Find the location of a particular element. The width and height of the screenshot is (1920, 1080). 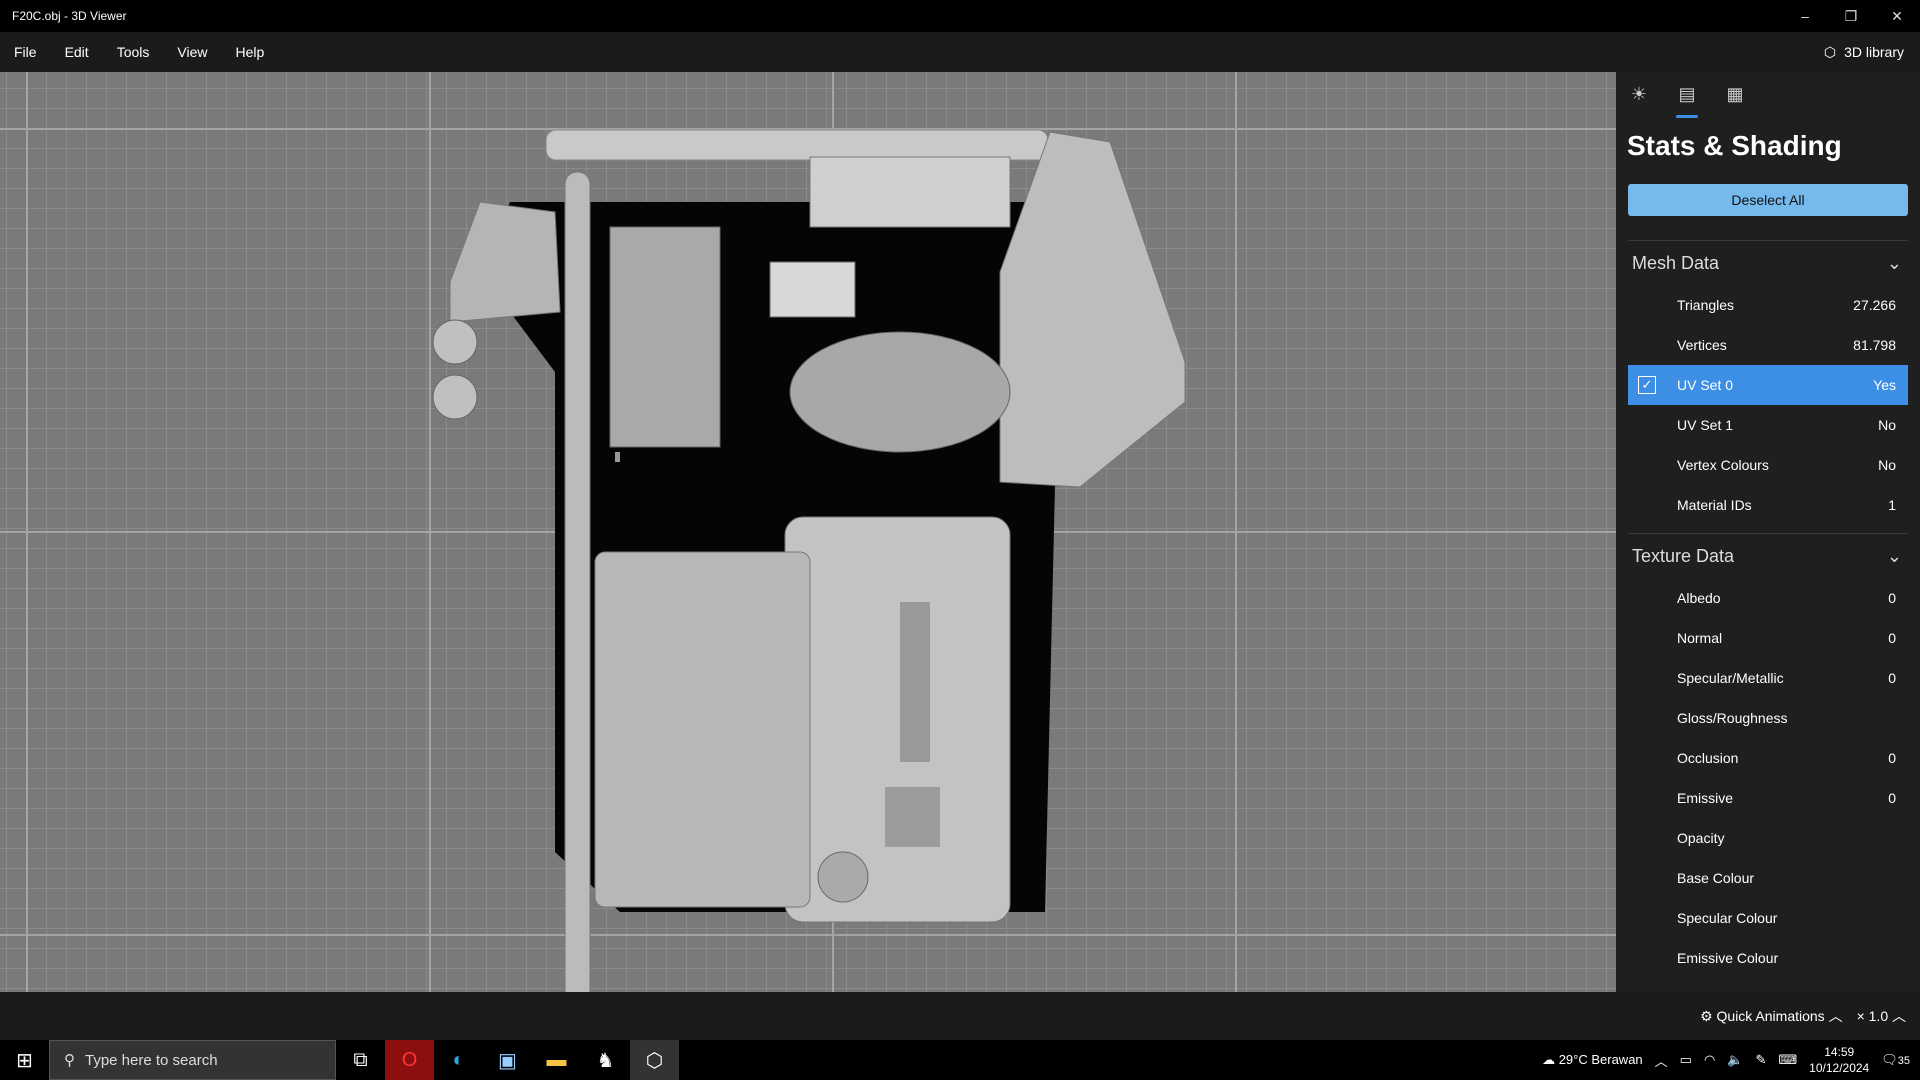

wifi-icon: ◠ is located at coordinates (1709, 1060).